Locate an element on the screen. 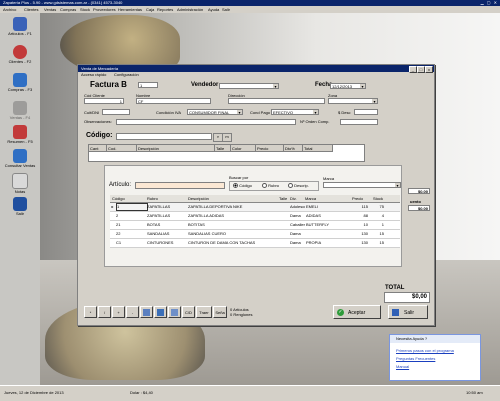 This screenshot has height=401, width=500. multiply-button: * is located at coordinates (90, 312).